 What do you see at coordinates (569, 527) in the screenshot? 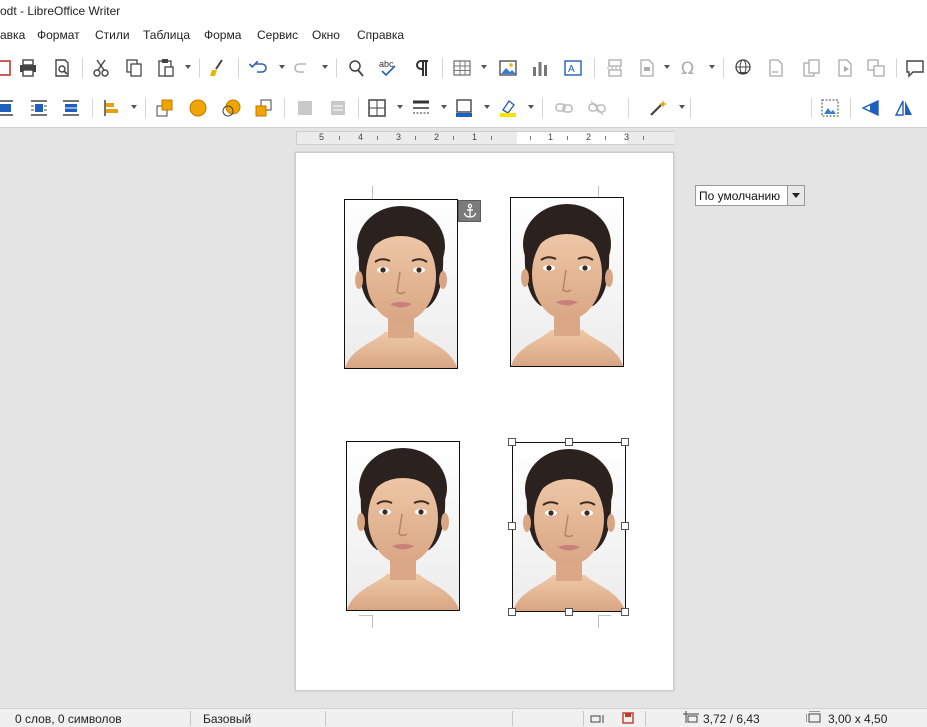
I see `passport-photo-4-selected` at bounding box center [569, 527].